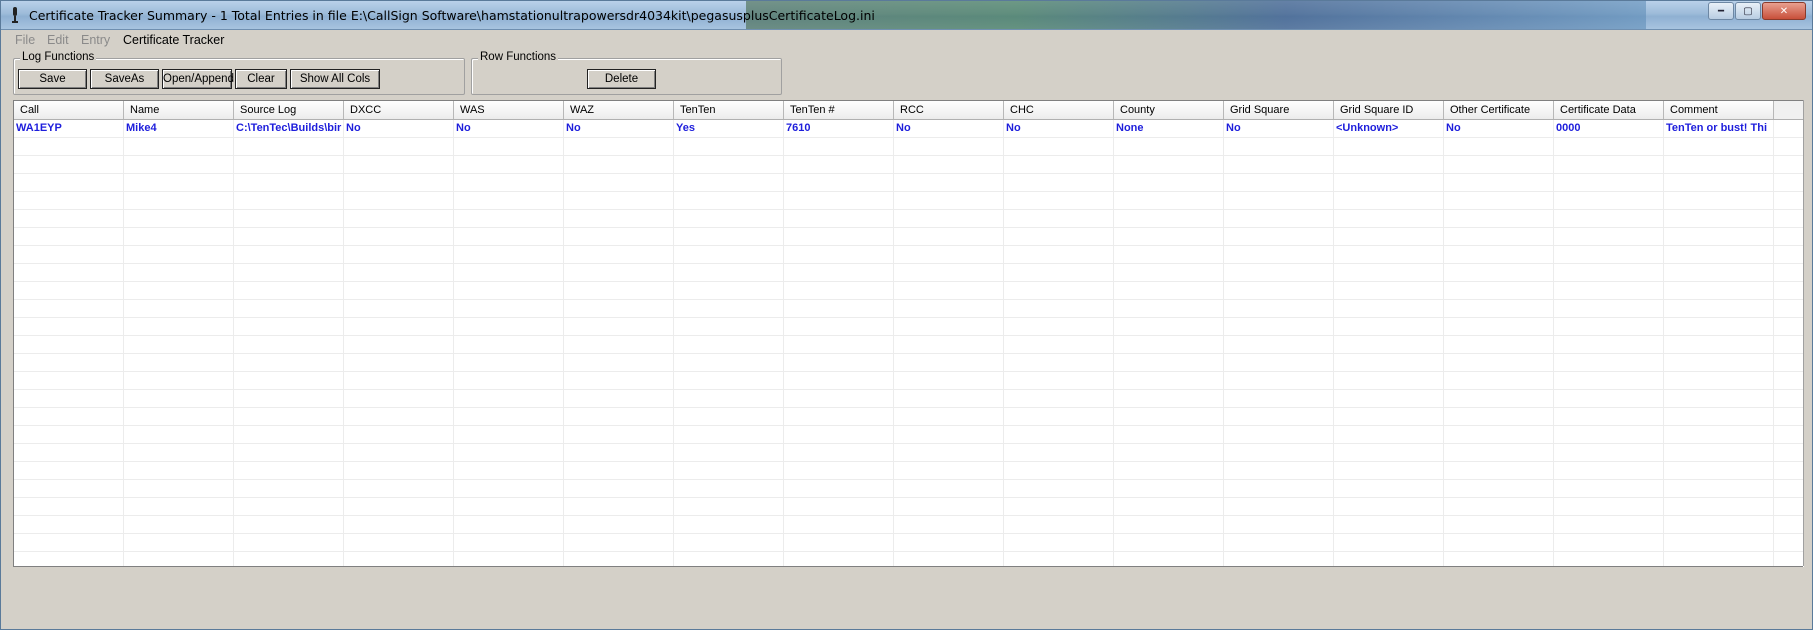 The image size is (1813, 630). I want to click on menu-edit: Edit, so click(58, 40).